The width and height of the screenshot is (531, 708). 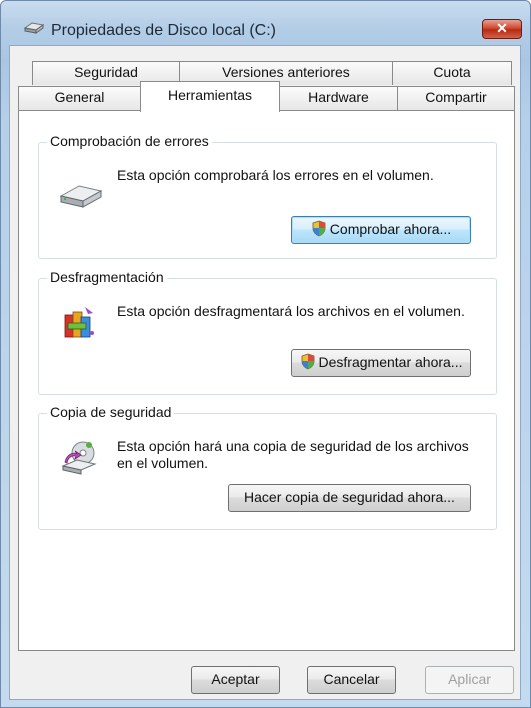 I want to click on group-title: Desfragmentación, so click(x=107, y=277).